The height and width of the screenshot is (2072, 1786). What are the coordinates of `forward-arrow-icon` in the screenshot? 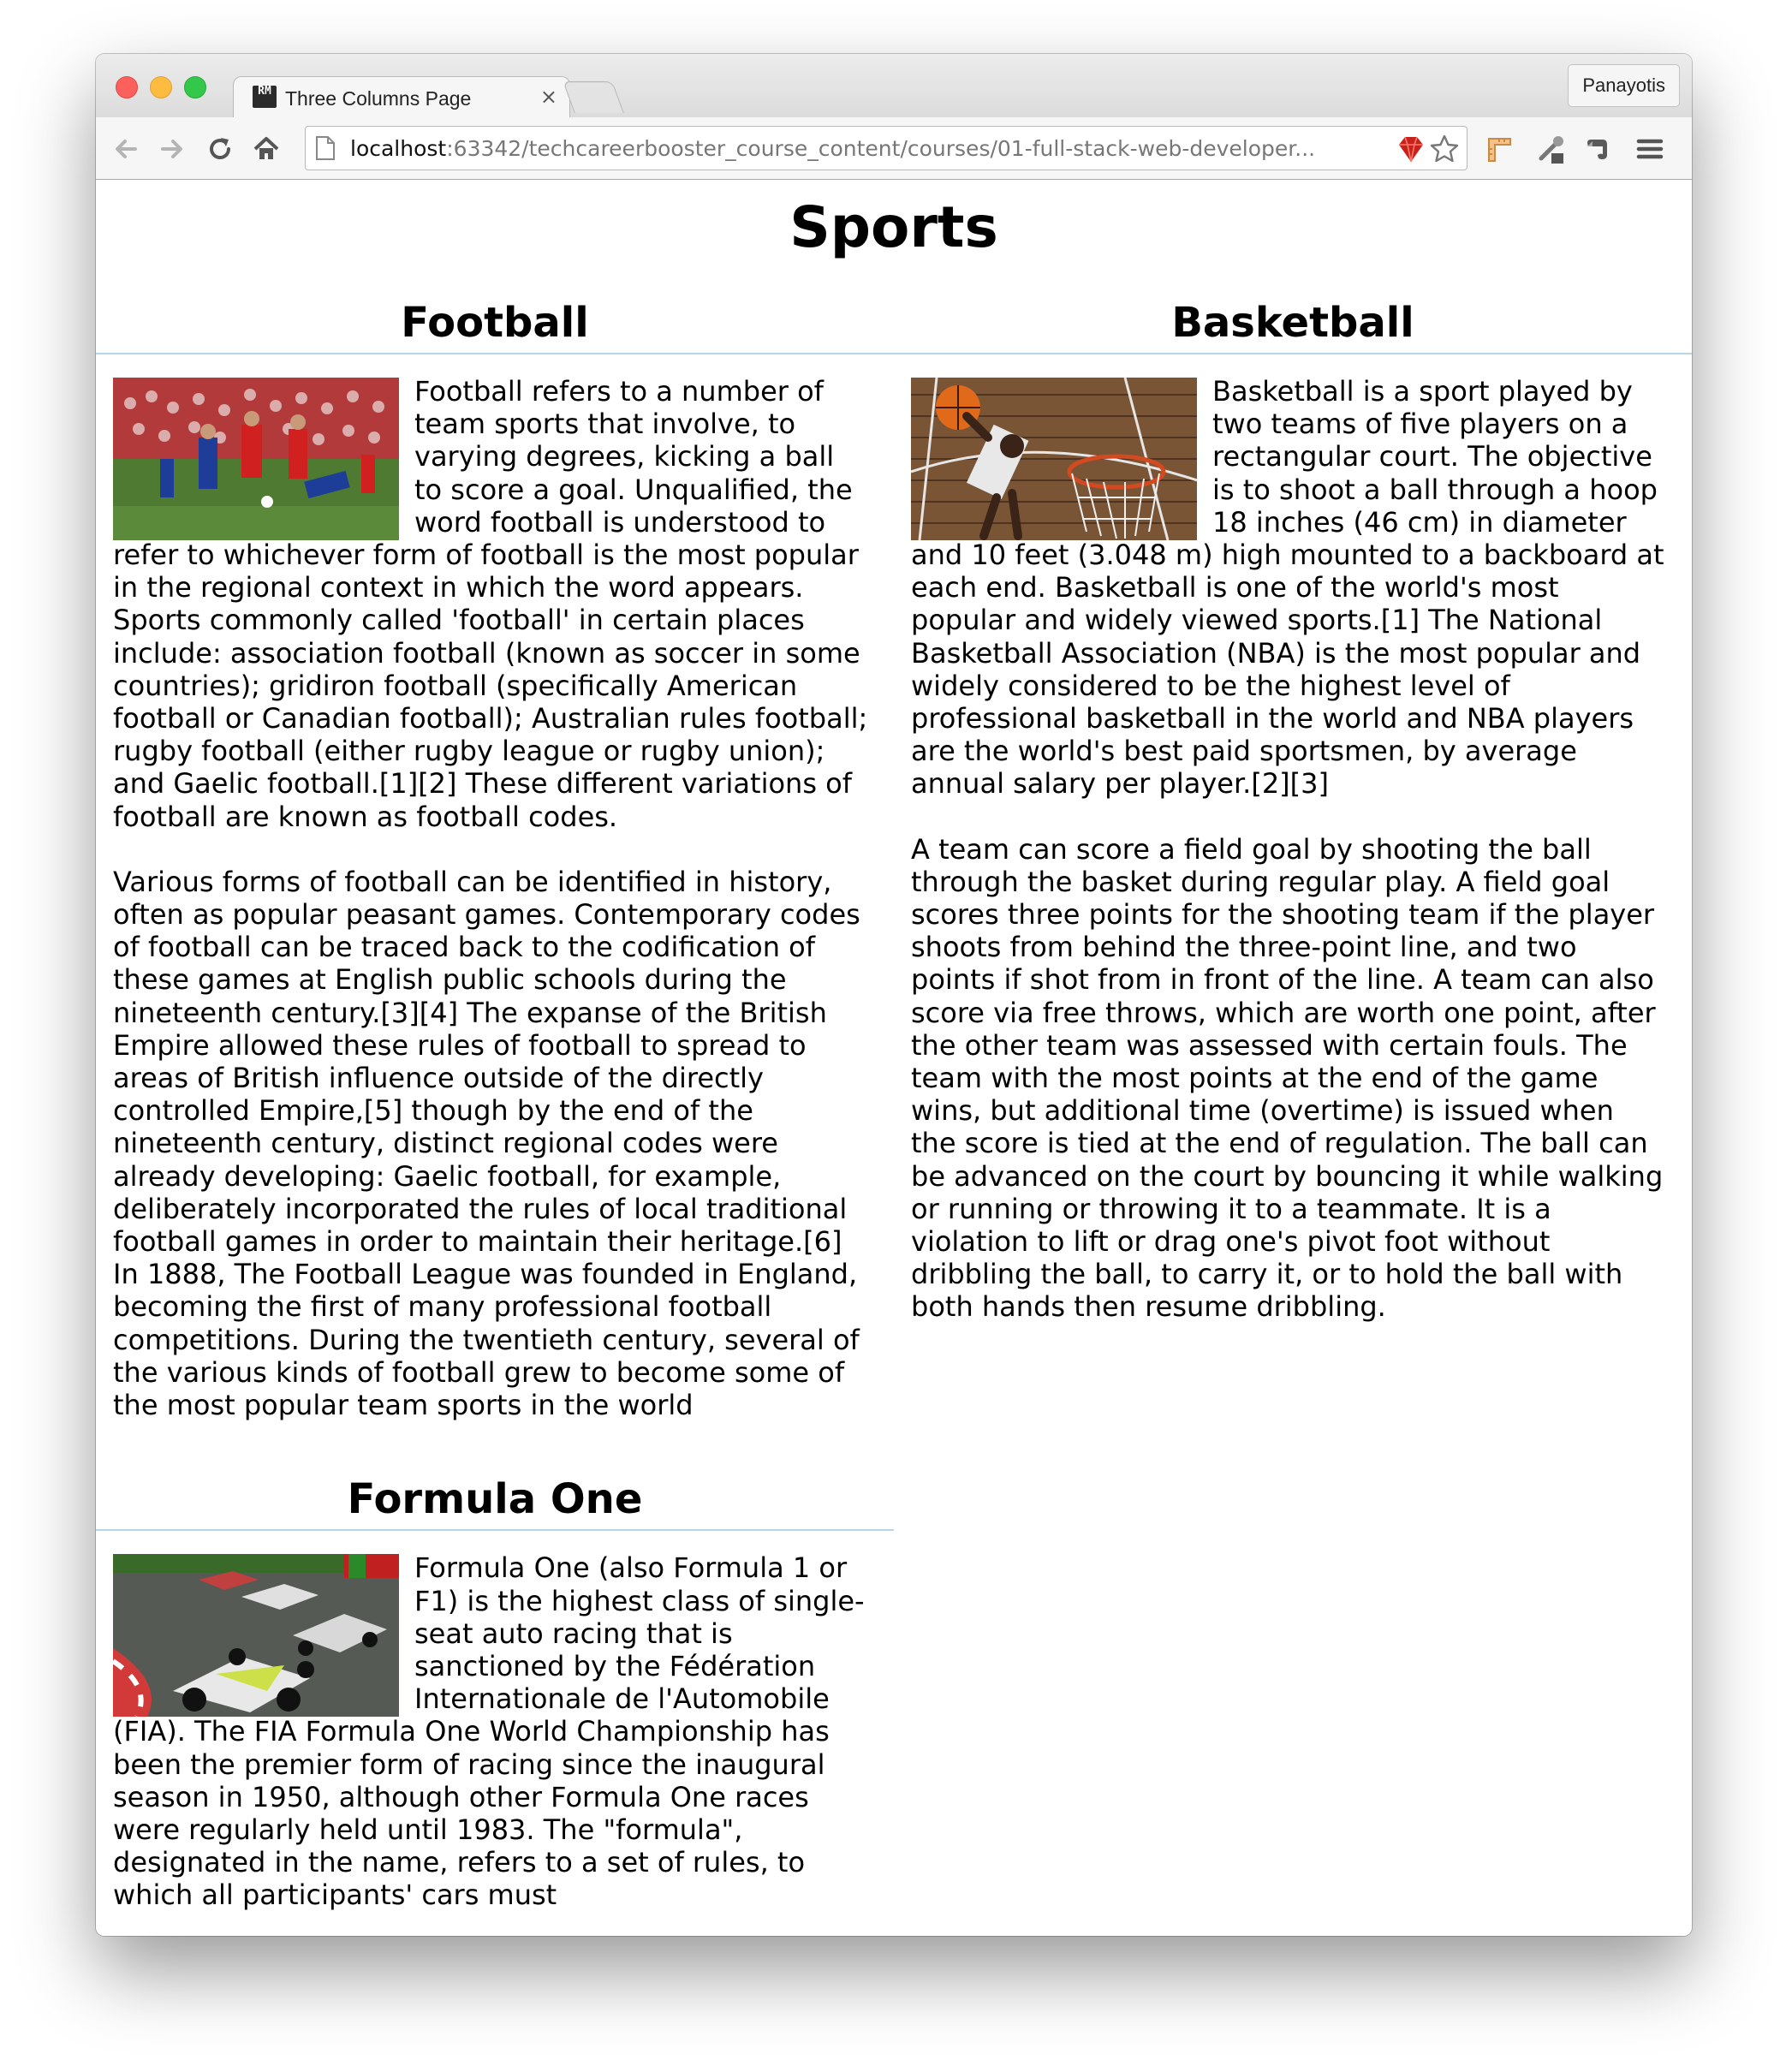 It's located at (172, 149).